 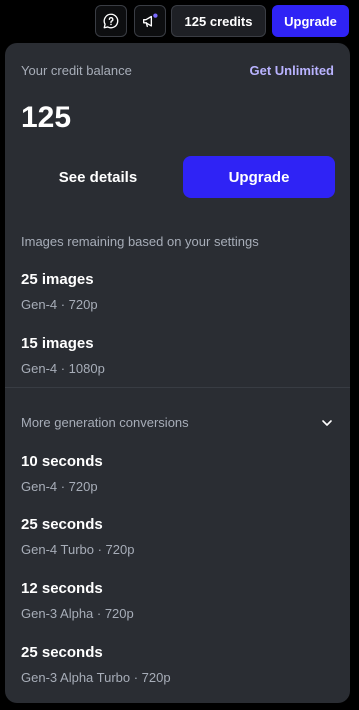 What do you see at coordinates (96, 677) in the screenshot?
I see `list-item-subtitle: Gen-3 Alpha Turbo · 720p` at bounding box center [96, 677].